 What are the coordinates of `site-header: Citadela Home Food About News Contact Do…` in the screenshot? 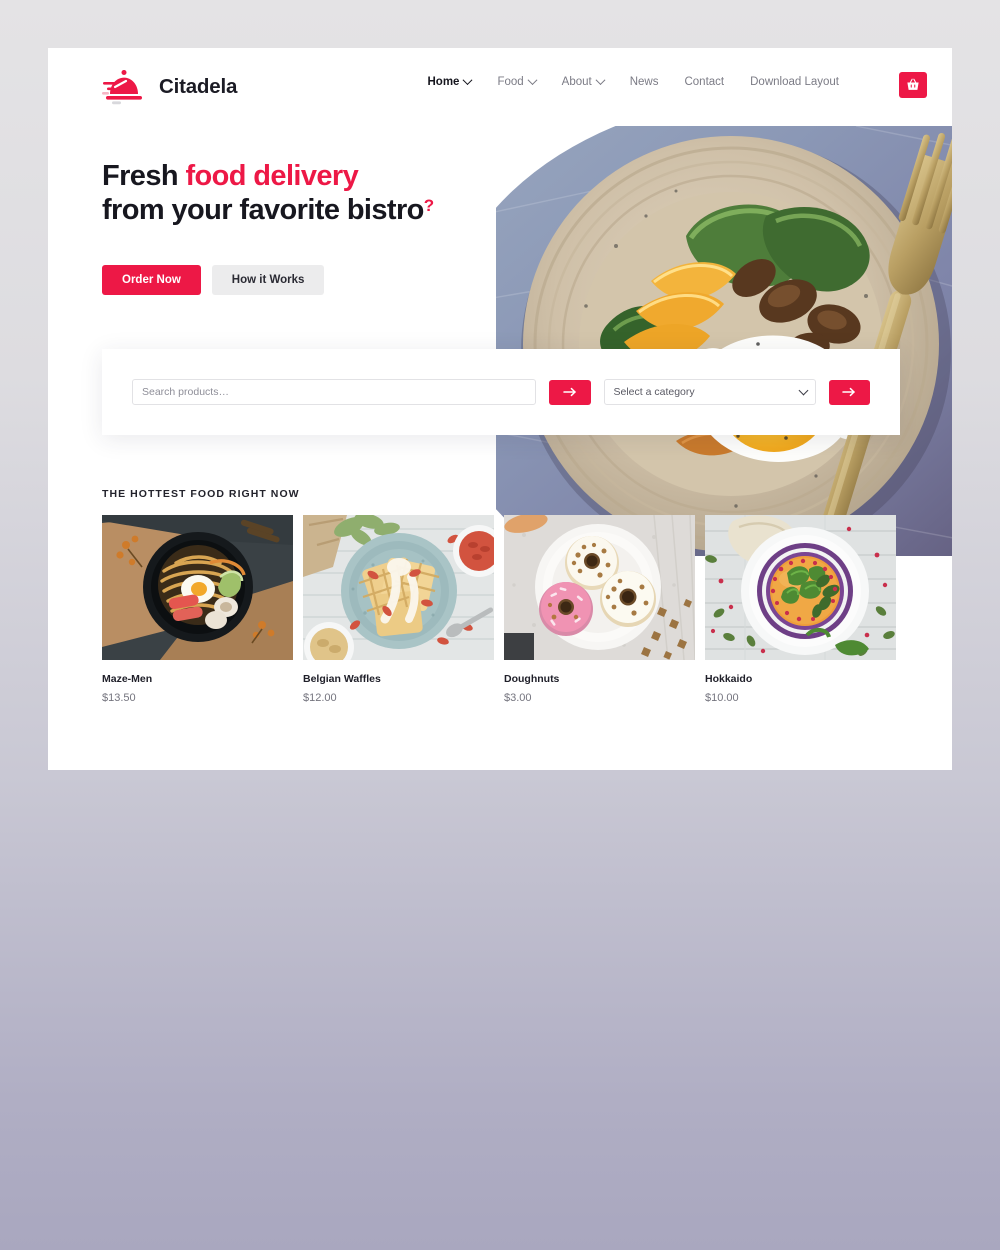 It's located at (500, 87).